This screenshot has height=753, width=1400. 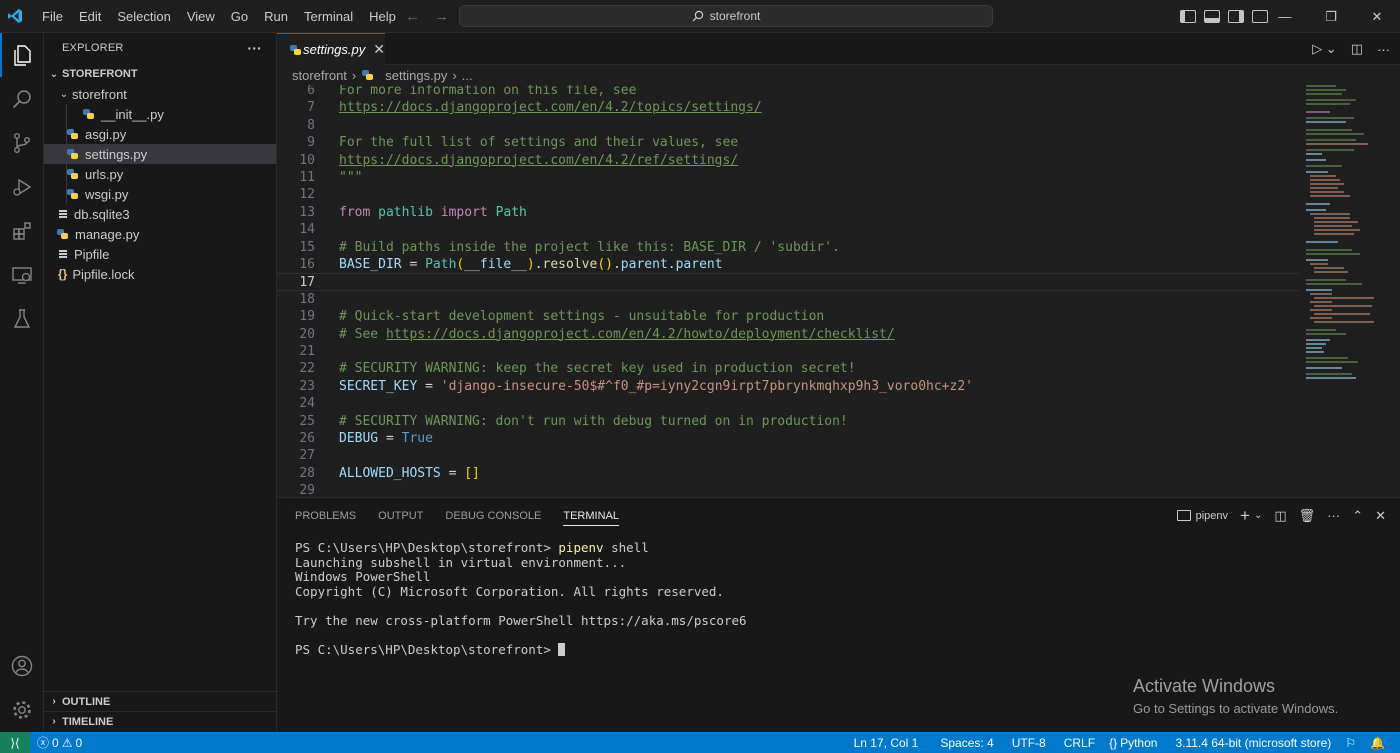 I want to click on workspace-root: ⌄ STOREFRONT, so click(x=160, y=74).